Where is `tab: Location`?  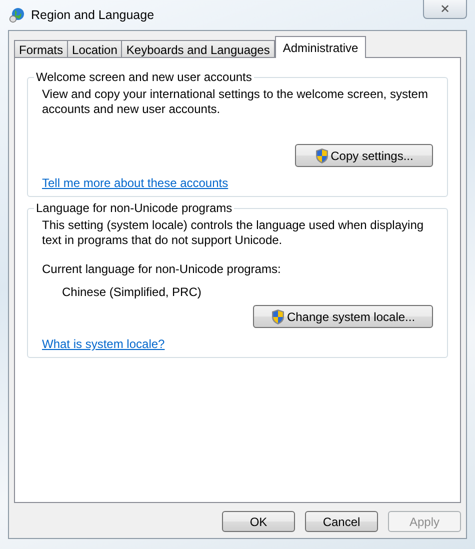
tab: Location is located at coordinates (94, 49).